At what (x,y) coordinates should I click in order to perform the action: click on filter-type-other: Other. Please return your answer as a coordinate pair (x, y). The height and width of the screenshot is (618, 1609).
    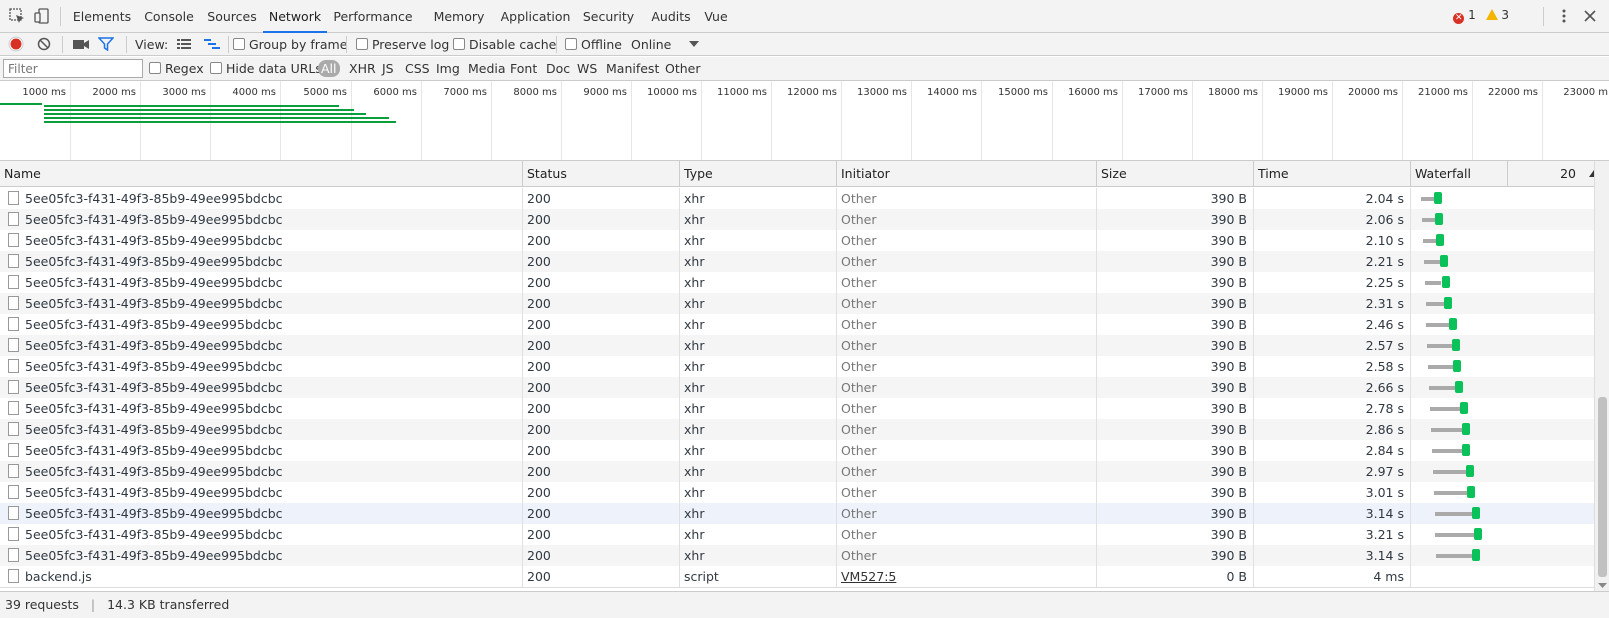
    Looking at the image, I should click on (683, 68).